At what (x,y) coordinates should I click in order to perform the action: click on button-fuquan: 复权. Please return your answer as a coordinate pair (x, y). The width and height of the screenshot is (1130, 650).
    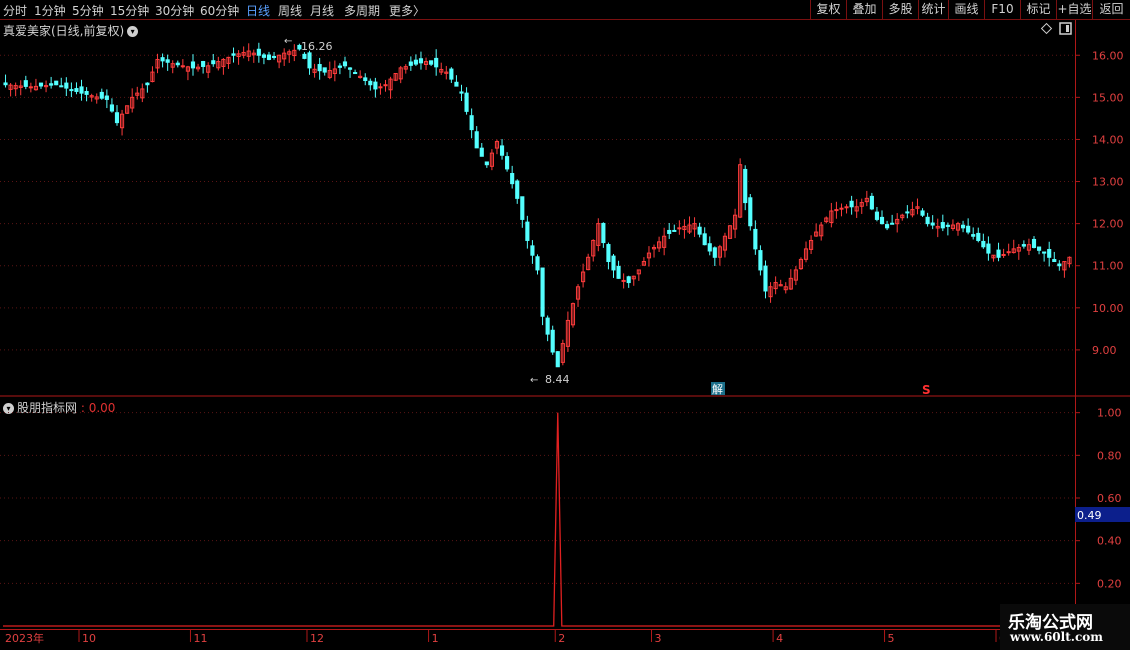
    Looking at the image, I should click on (828, 9).